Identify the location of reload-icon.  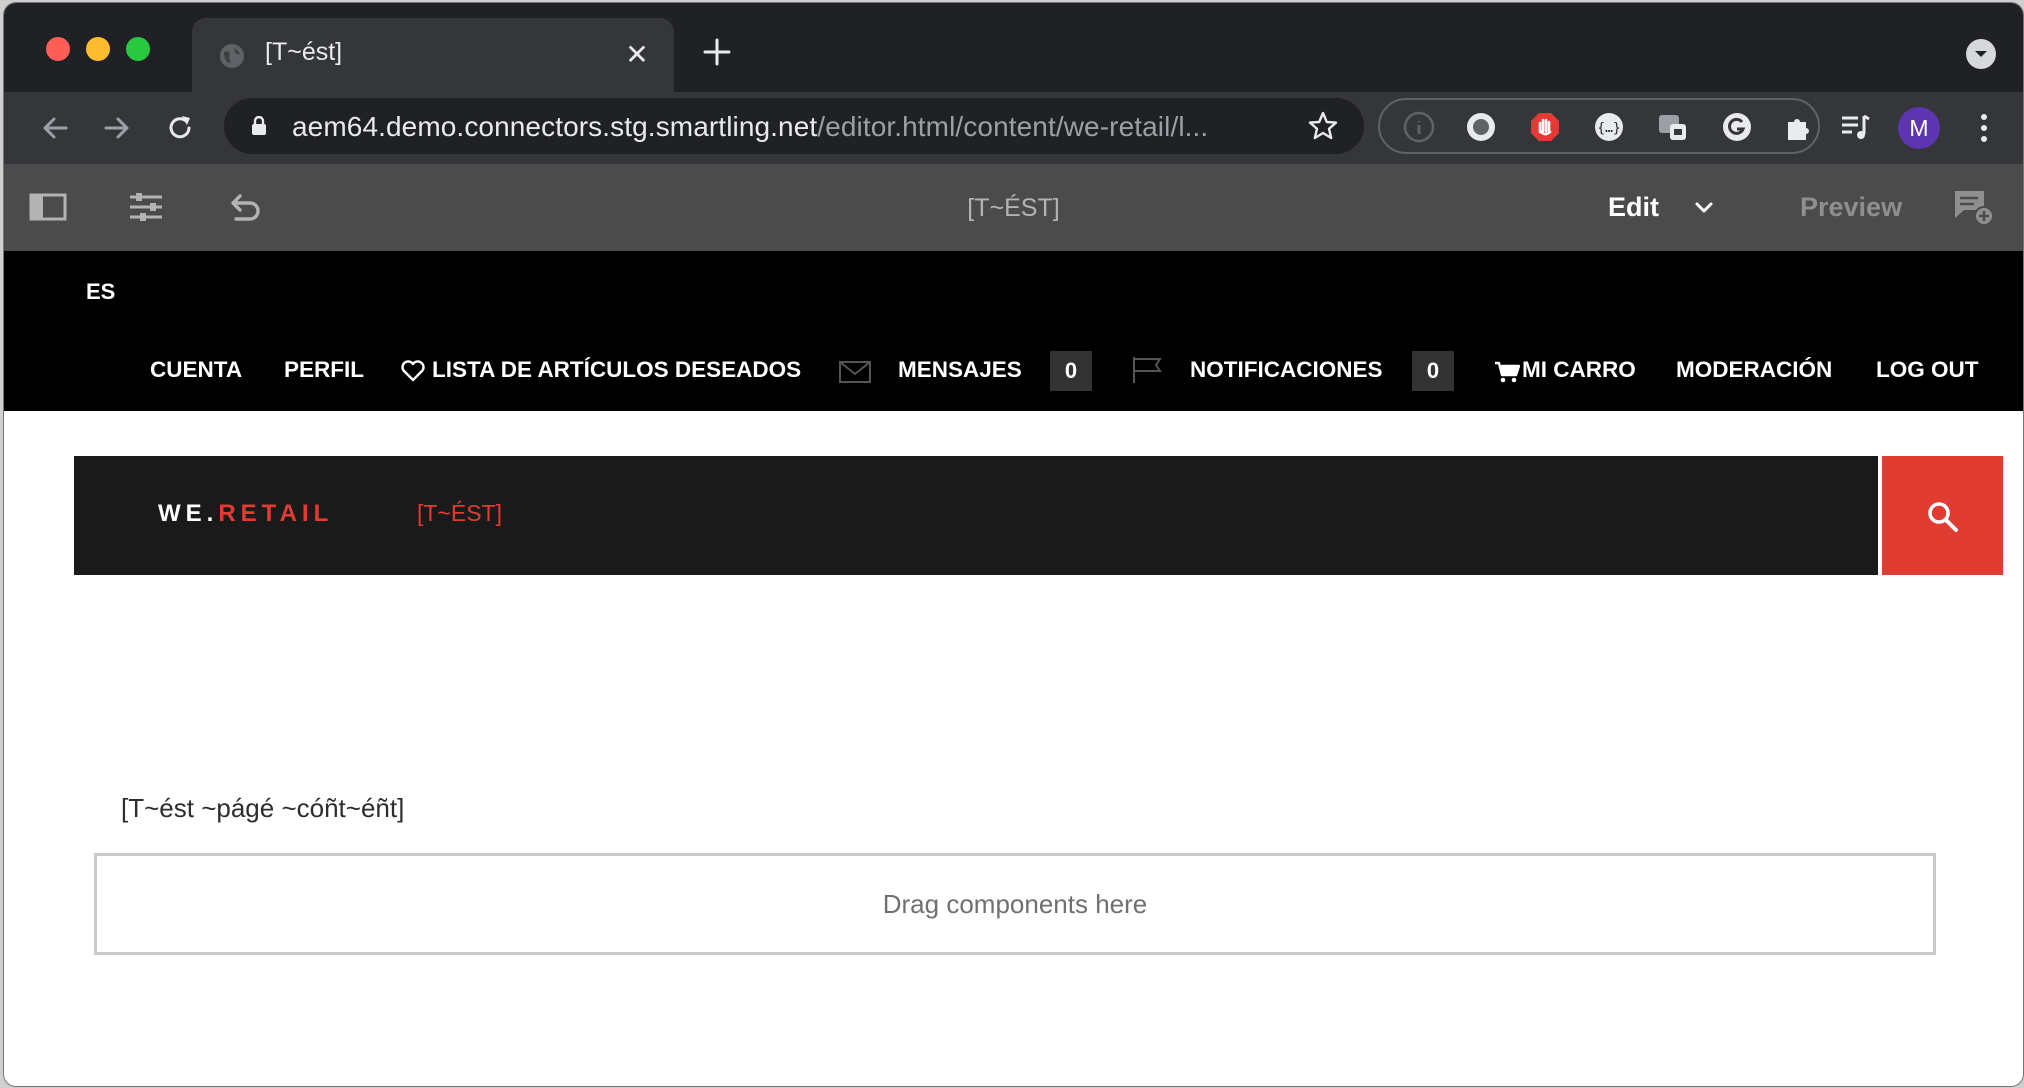
(180, 128).